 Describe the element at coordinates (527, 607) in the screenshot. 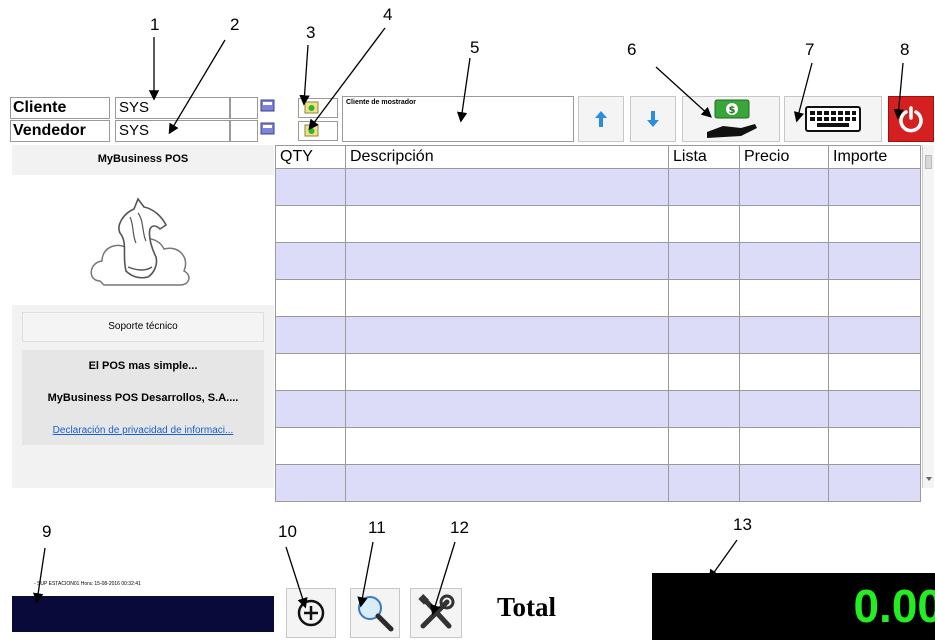

I see `total-label: Total` at that location.